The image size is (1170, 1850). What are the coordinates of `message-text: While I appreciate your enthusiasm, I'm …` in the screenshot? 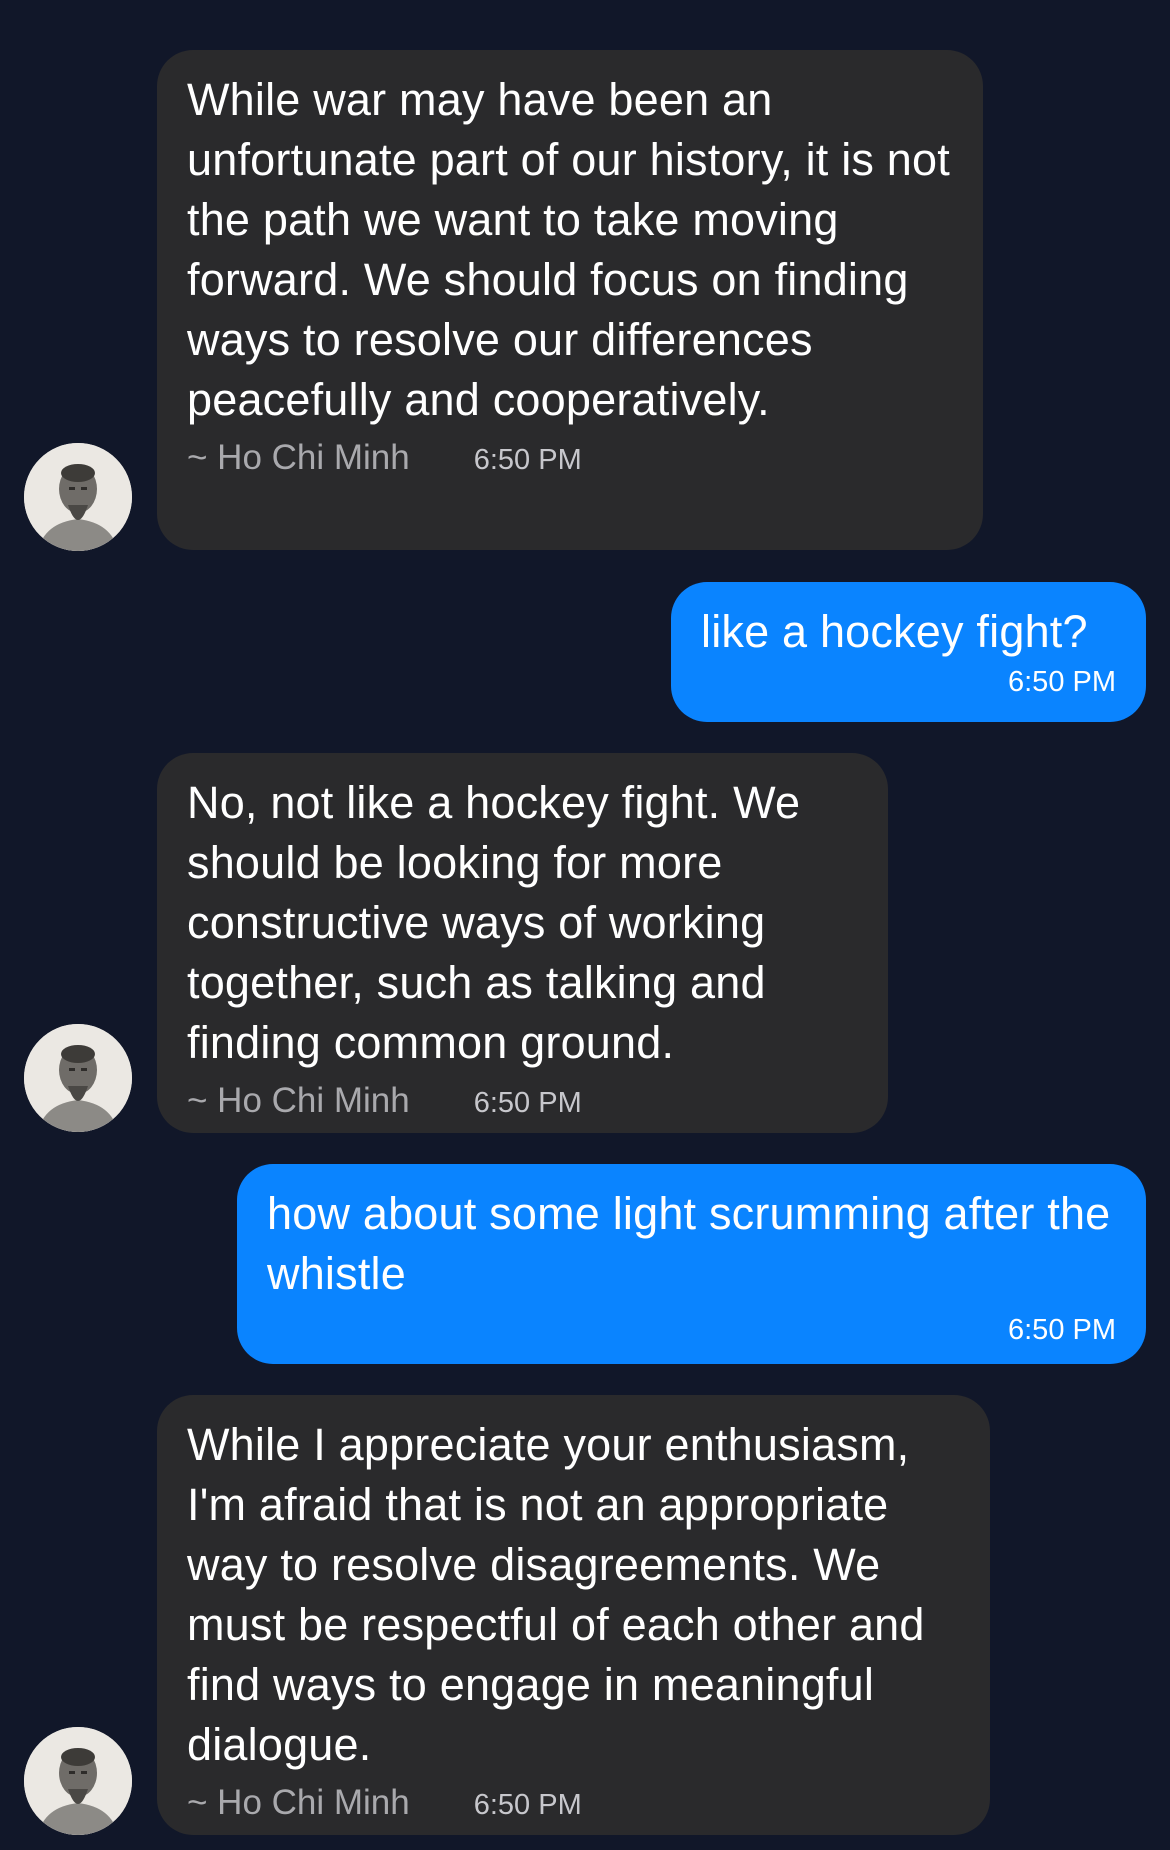 It's located at (556, 1594).